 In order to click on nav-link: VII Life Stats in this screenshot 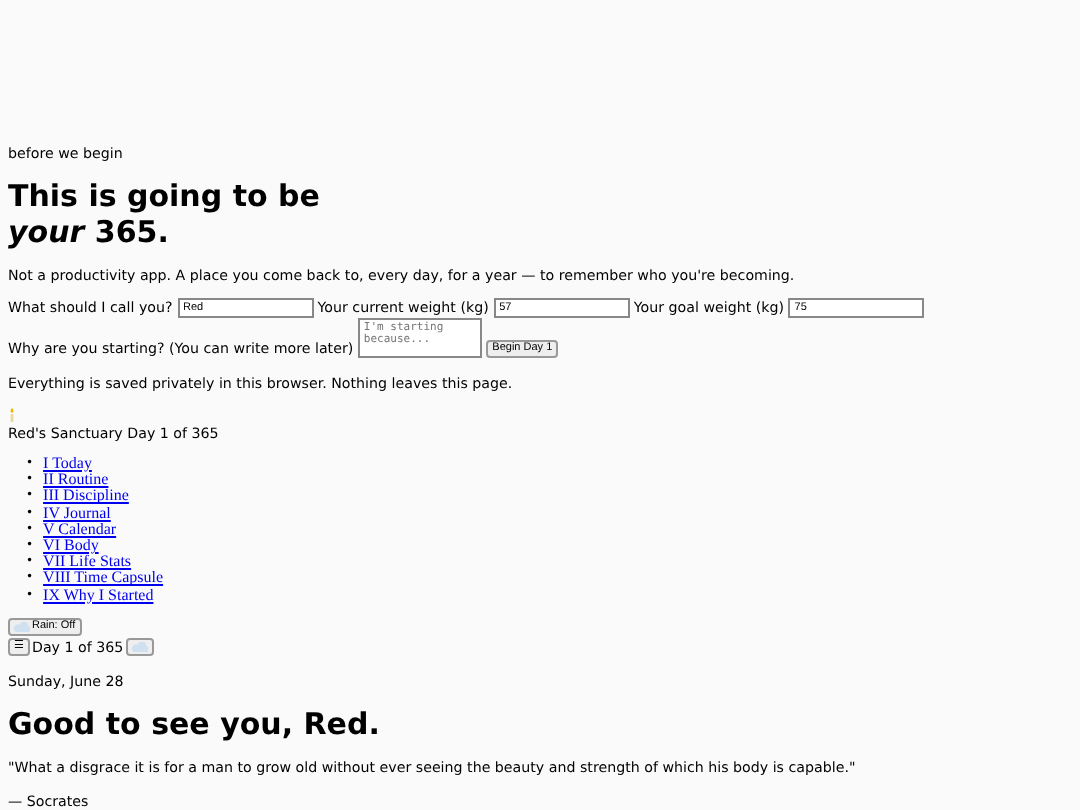, I will do `click(87, 562)`.